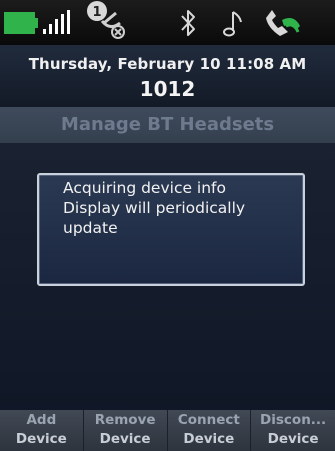 This screenshot has height=451, width=335. I want to click on message-line-3: update, so click(90, 228).